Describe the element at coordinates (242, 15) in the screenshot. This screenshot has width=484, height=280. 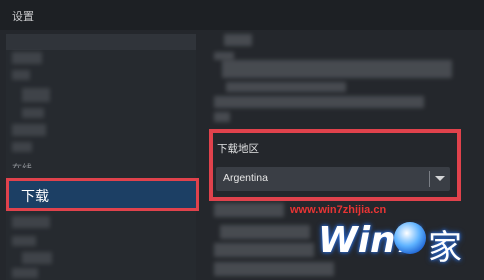
I see `title-bar: 设置` at that location.